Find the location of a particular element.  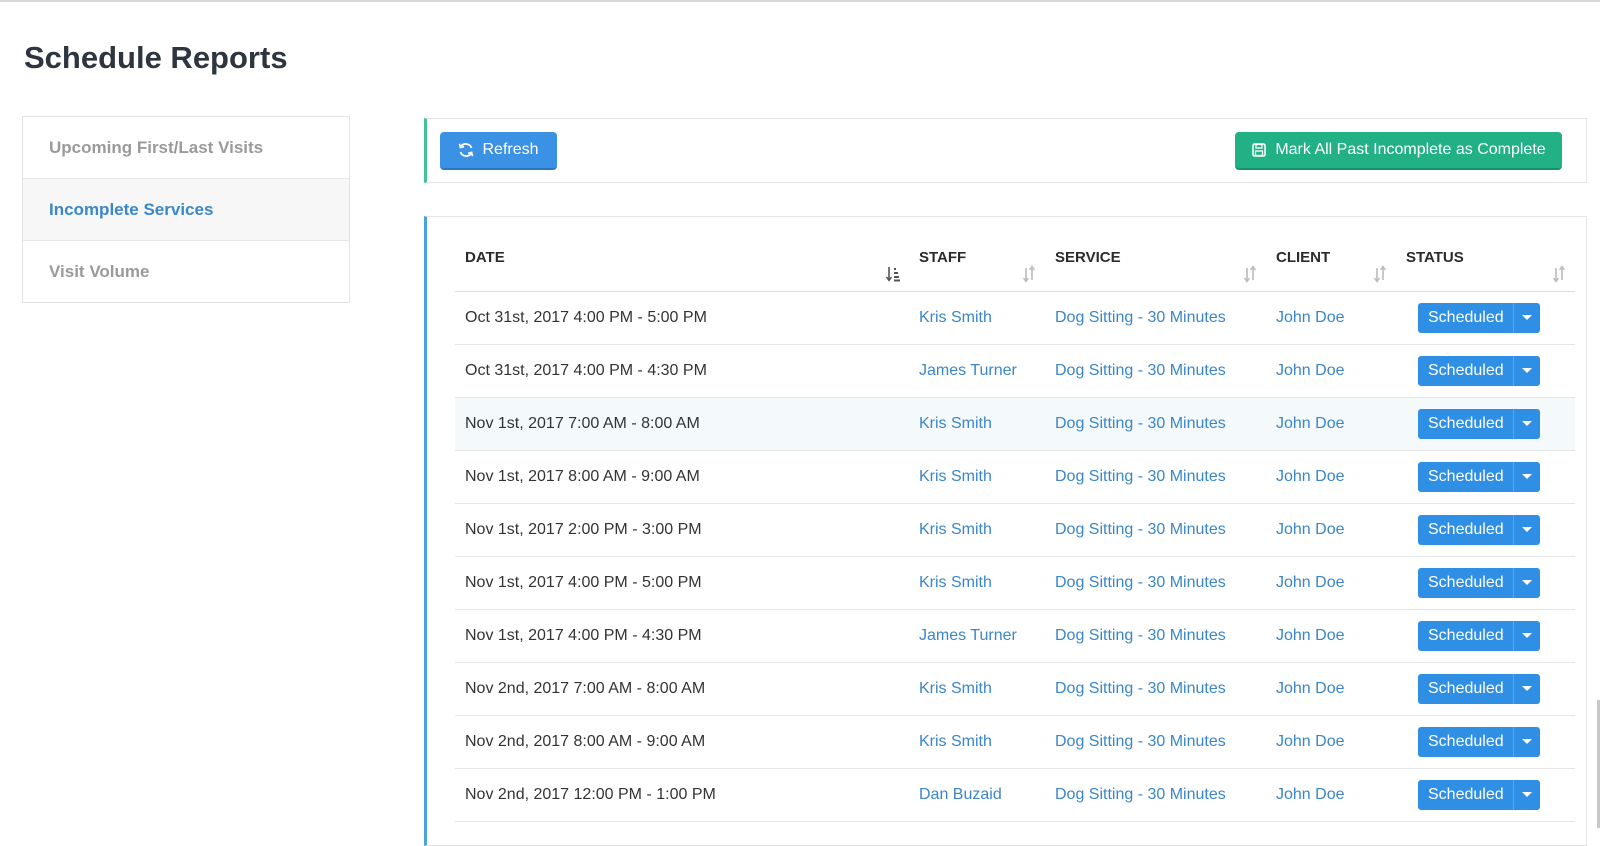

page-title: Schedule Reports is located at coordinates (156, 57).